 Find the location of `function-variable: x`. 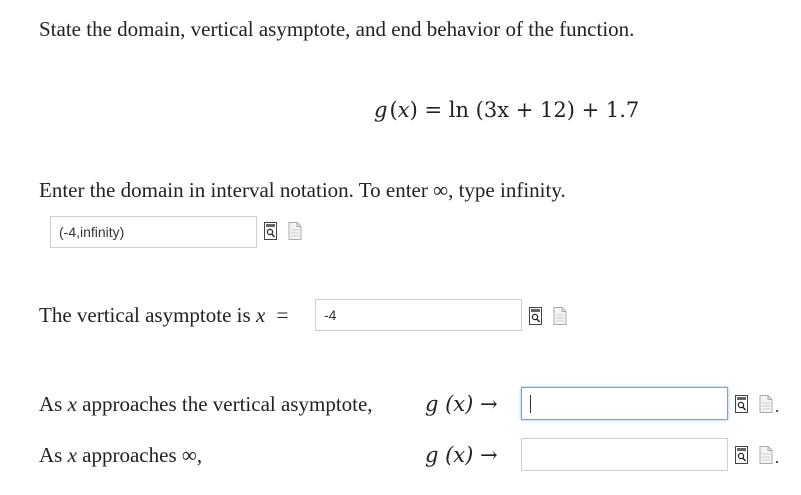

function-variable: x is located at coordinates (403, 110).